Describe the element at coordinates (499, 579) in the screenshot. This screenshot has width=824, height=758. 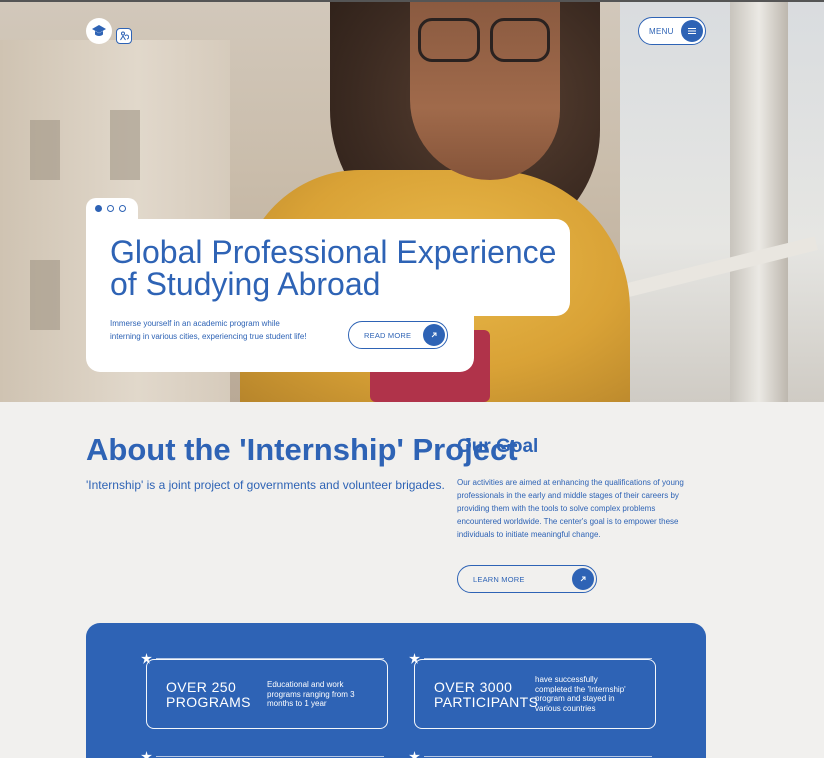
I see `learn-more-label: LEARN MORE` at that location.